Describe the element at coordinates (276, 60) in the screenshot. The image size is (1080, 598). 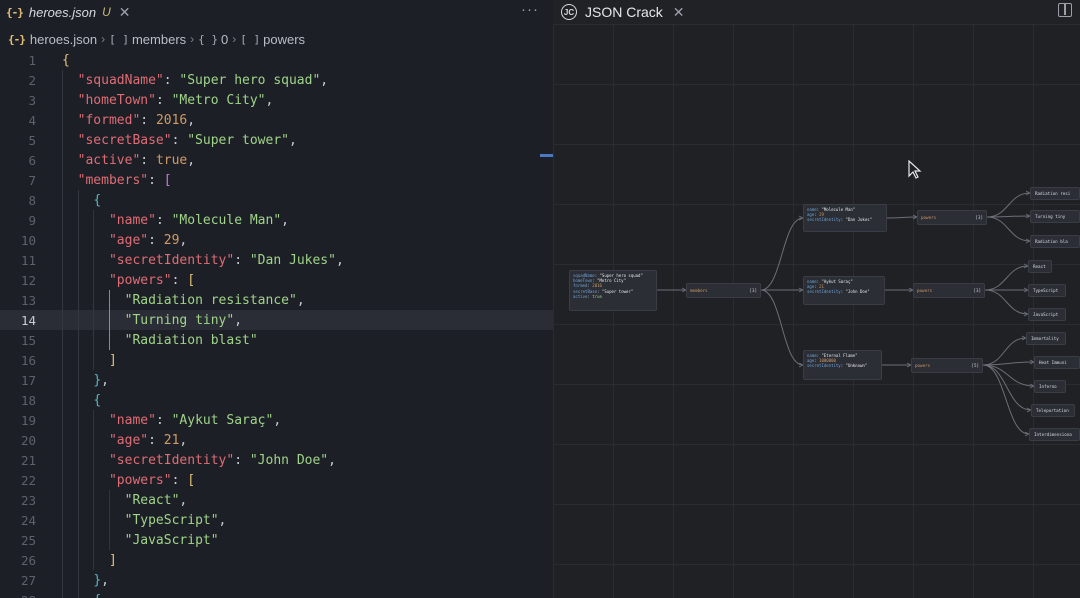
I see `code-line: 1{` at that location.